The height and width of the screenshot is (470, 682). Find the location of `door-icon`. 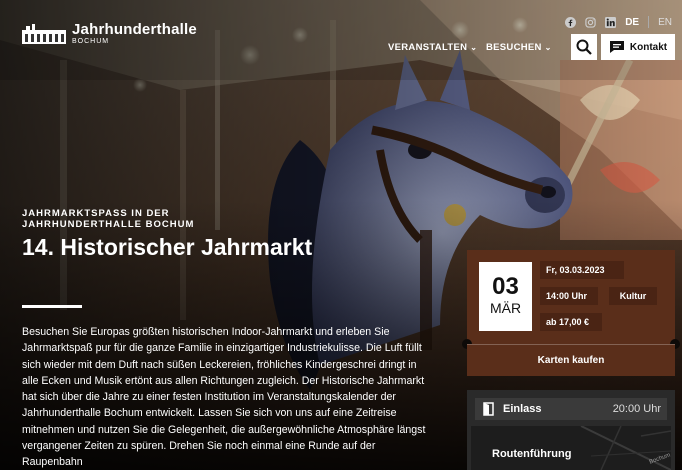

door-icon is located at coordinates (488, 409).